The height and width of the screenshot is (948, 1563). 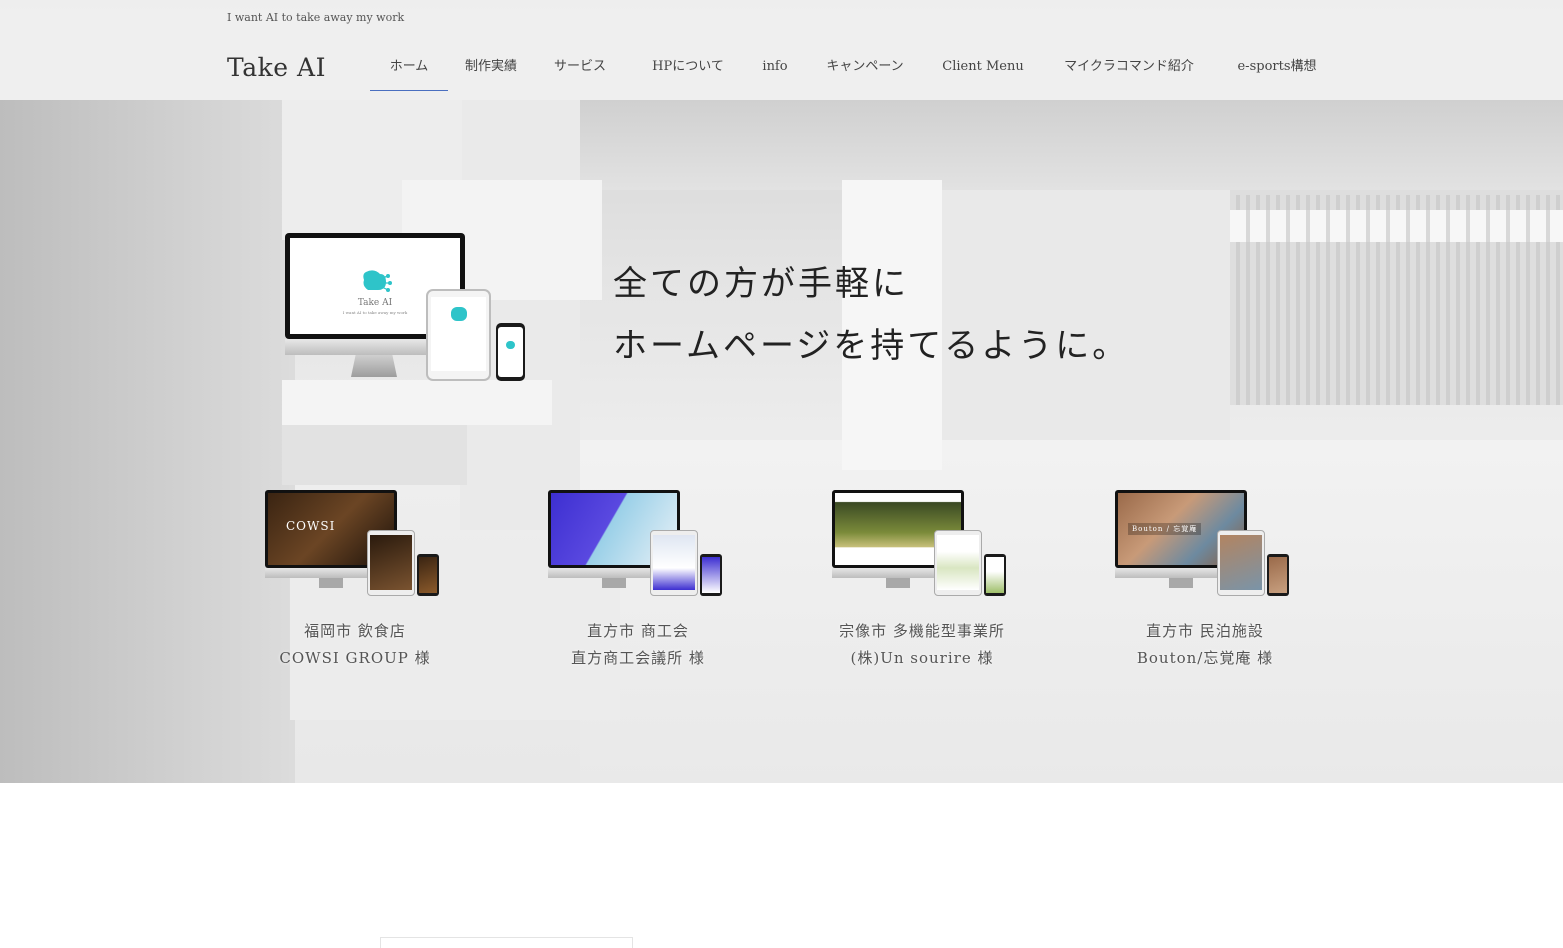 I want to click on work-item-bouton: Bouton / 忘覚庵 直方市 民泊施設 Bouton/忘覚庵 様, so click(x=1205, y=581).